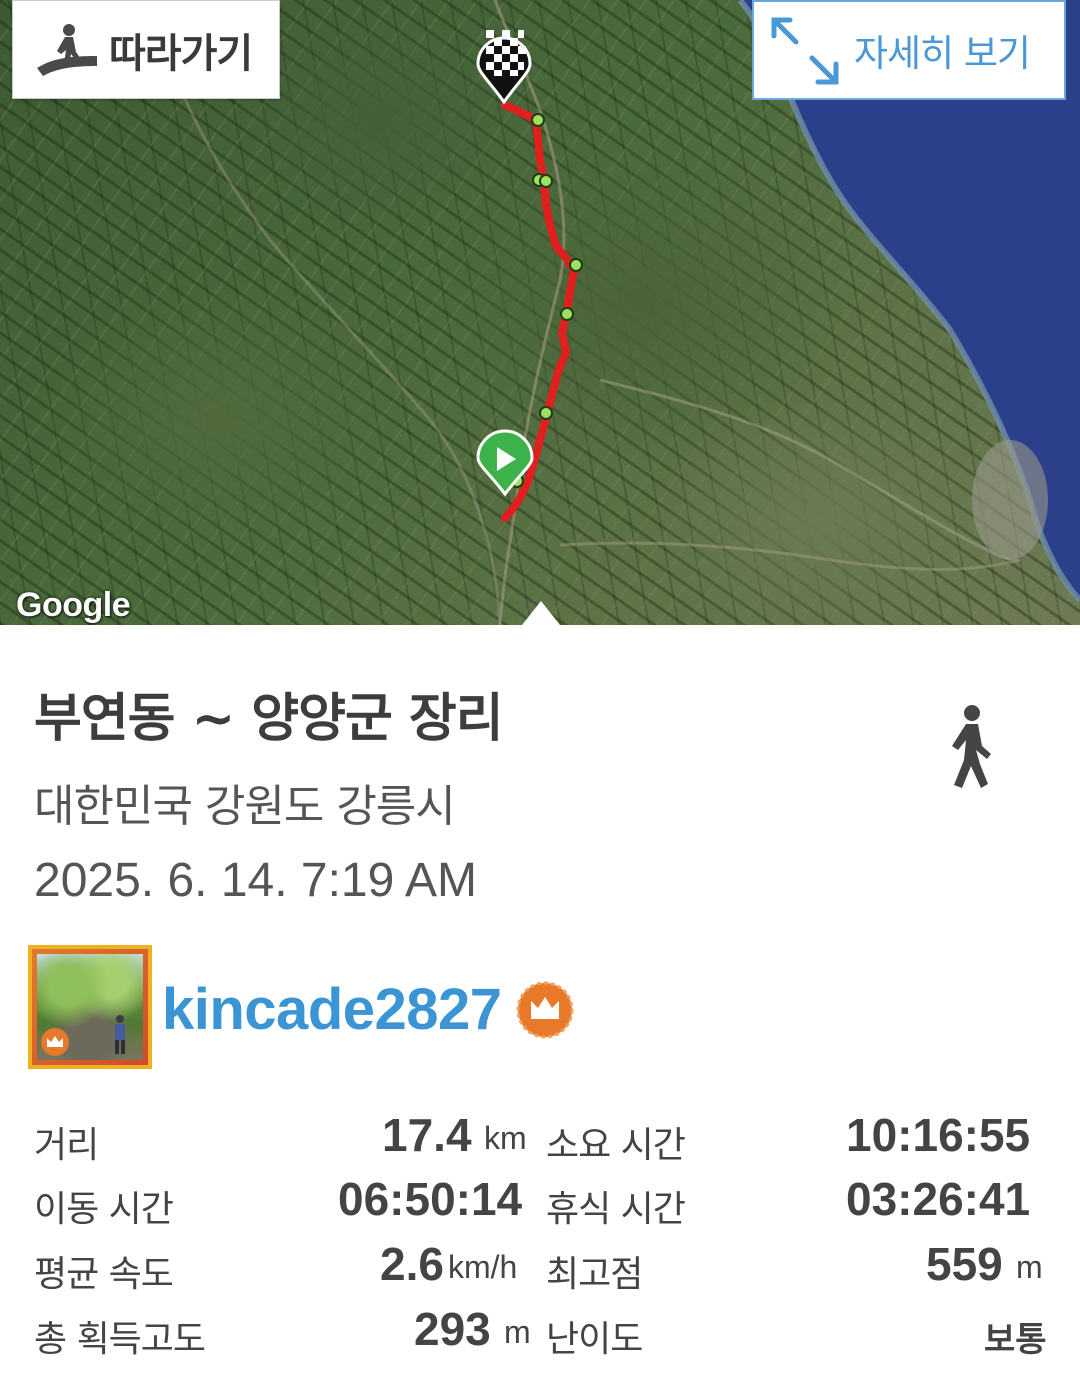  Describe the element at coordinates (104, 1274) in the screenshot. I see `stat-avg-speed-label: 평균 속도` at that location.